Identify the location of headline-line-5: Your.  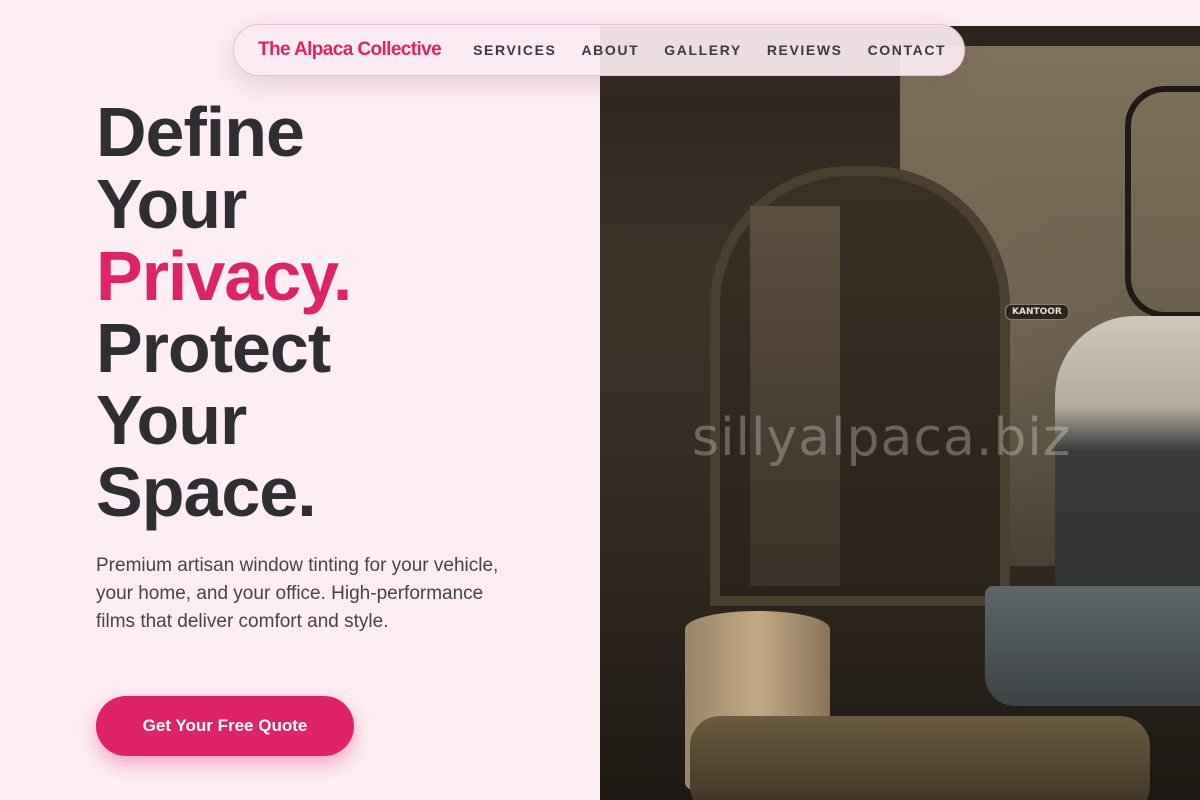
(171, 420).